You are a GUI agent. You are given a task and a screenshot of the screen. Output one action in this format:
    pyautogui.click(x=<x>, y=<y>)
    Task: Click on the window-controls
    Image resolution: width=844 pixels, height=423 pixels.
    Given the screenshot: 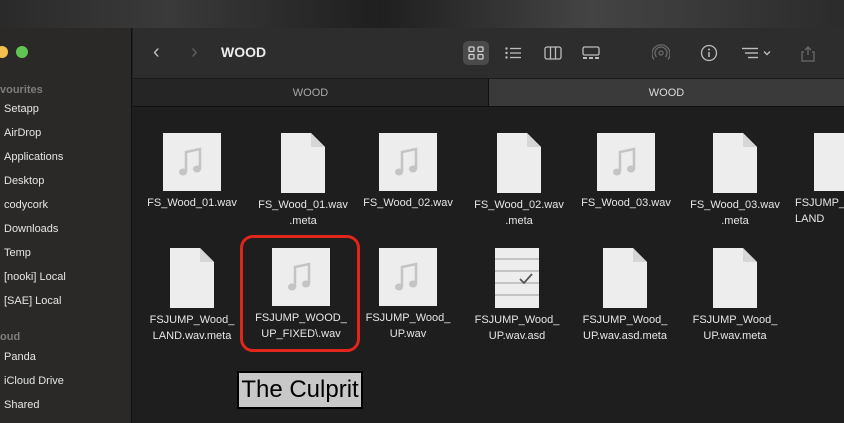 What is the action you would take?
    pyautogui.click(x=14, y=52)
    